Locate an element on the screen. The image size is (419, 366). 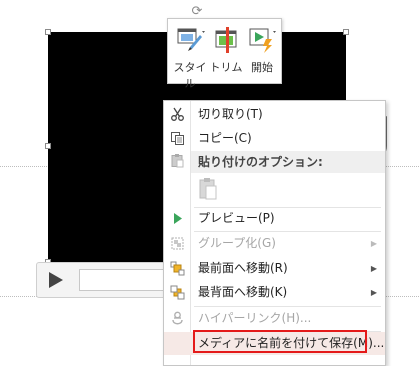
paste-option-keep-source-button is located at coordinates (209, 189).